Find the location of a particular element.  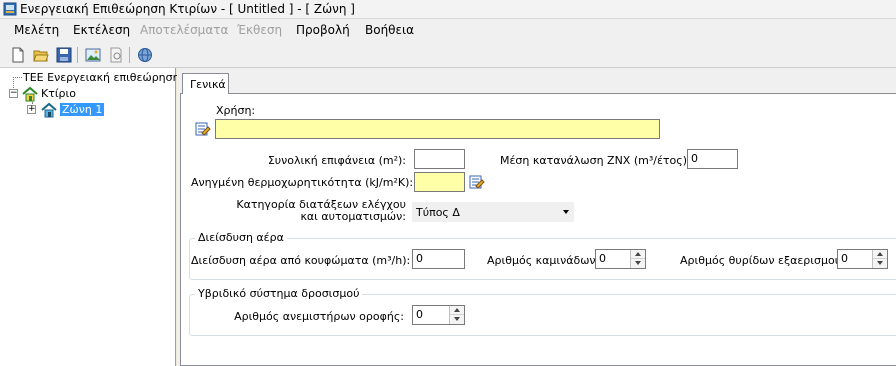

tree-item-root: ΤΕΕ Ενεργειακή επιθεώρηση is located at coordinates (101, 77).